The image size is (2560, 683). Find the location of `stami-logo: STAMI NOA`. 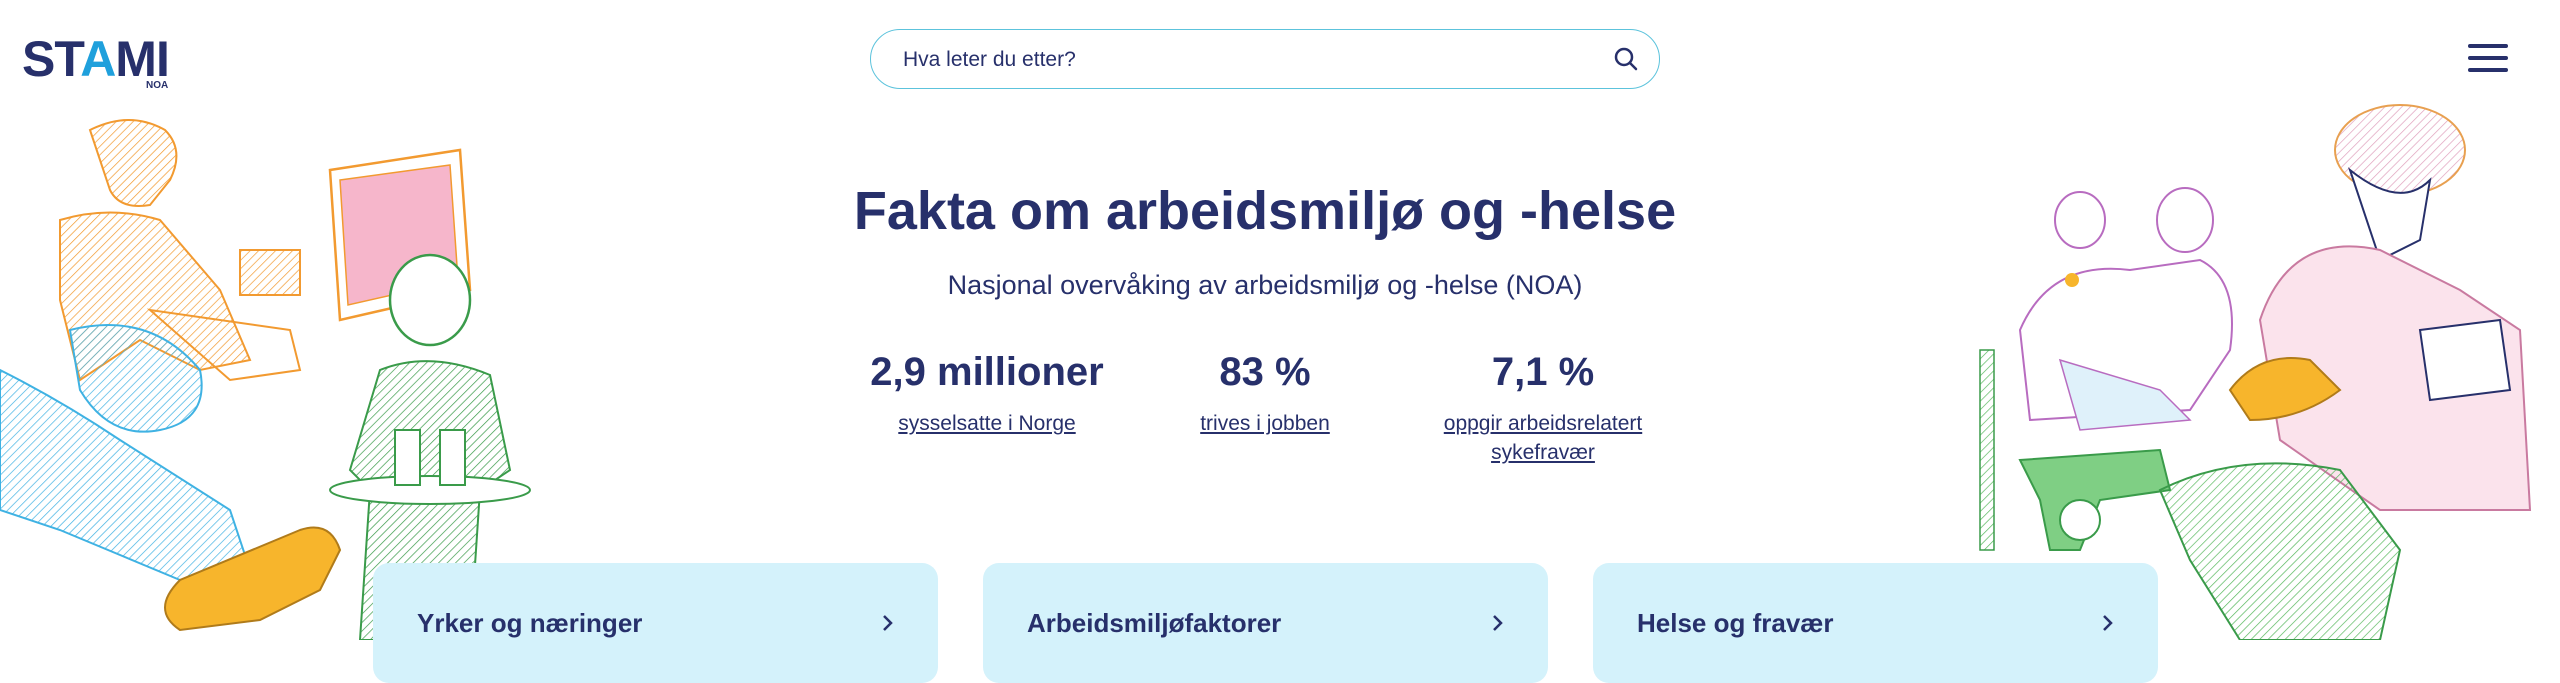

stami-logo: STAMI NOA is located at coordinates (102, 60).